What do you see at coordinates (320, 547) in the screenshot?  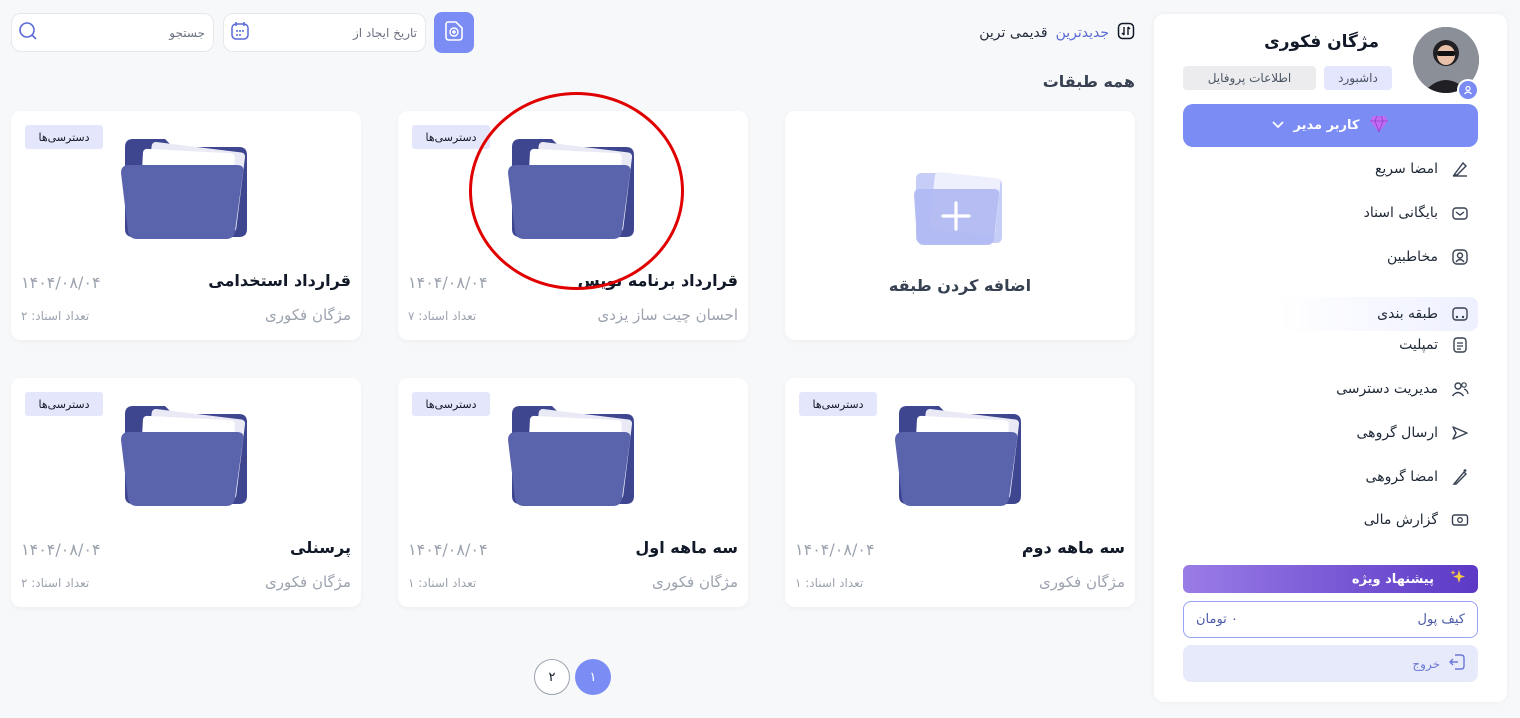 I see `category-title: پرسنلی` at bounding box center [320, 547].